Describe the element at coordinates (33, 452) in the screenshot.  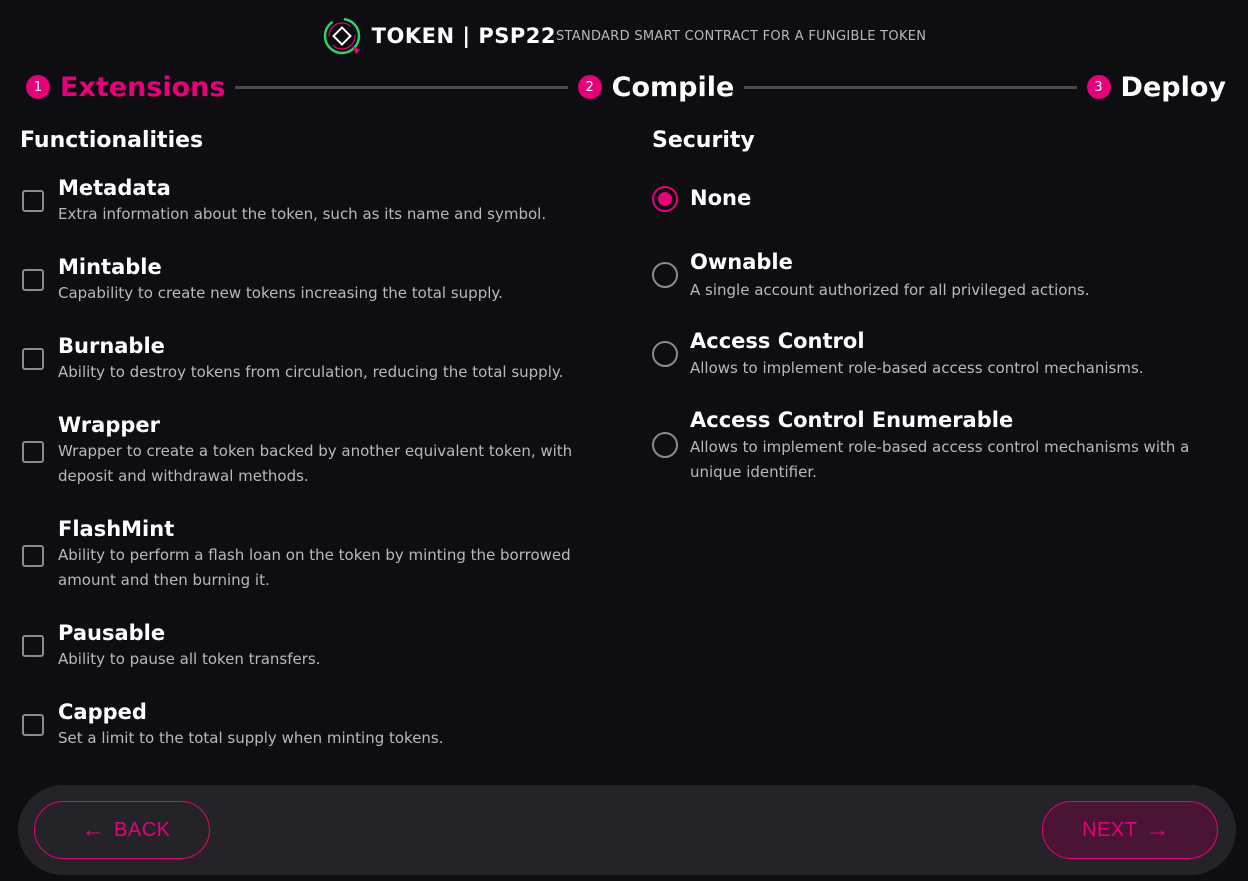
I see `wrapper-checkbox` at that location.